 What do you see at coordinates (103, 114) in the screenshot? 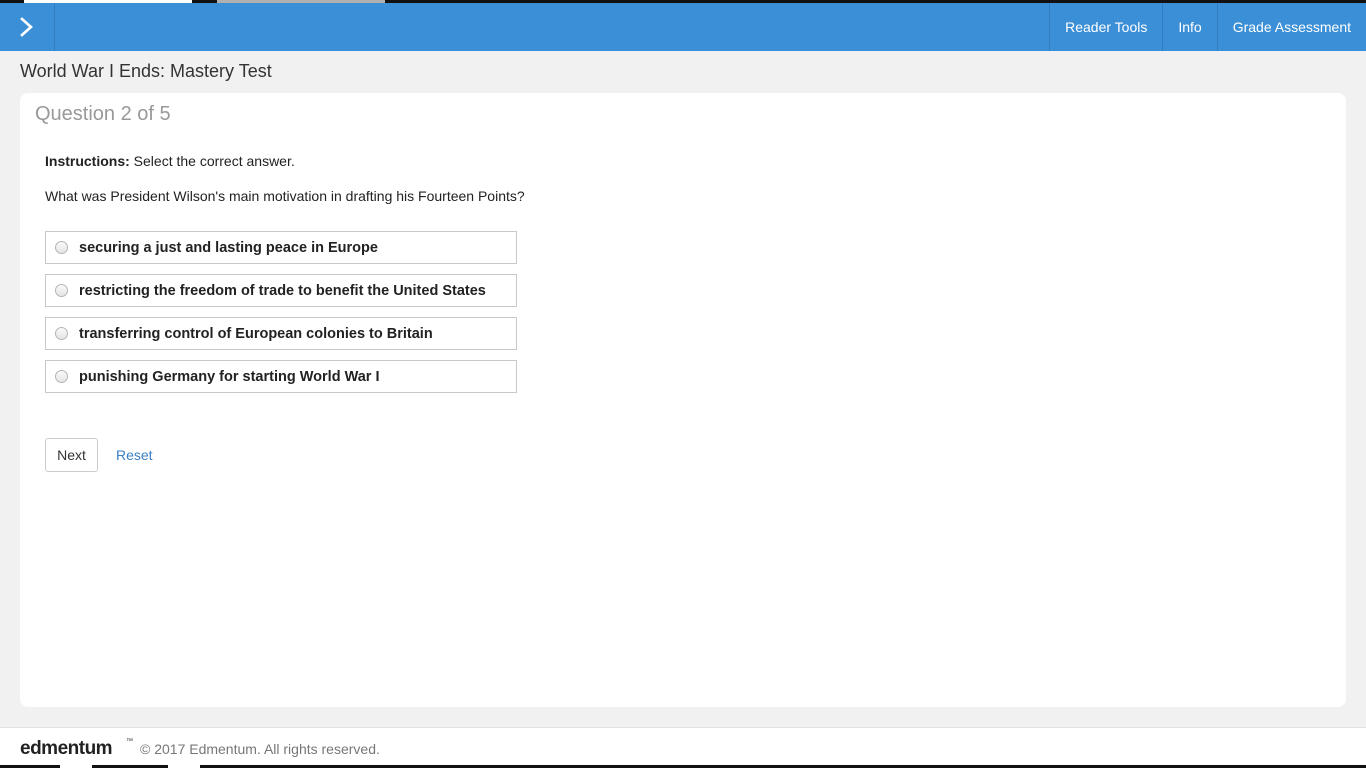
I see `question-counter: Question 2 of 5` at bounding box center [103, 114].